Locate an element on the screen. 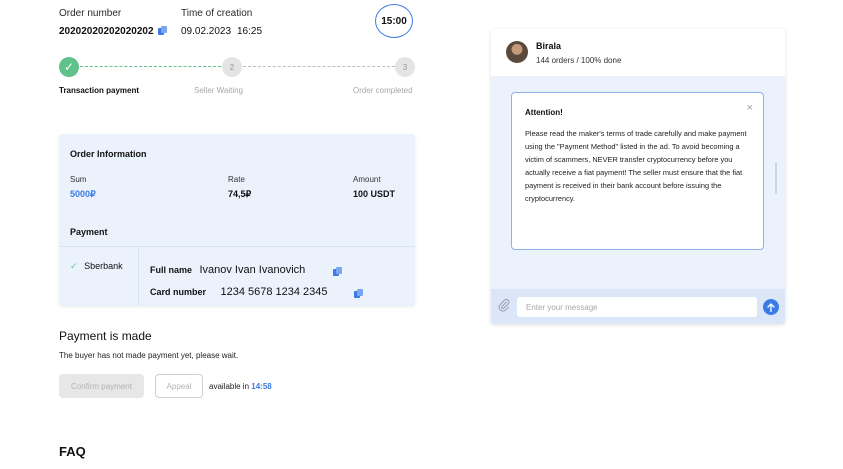 The width and height of the screenshot is (843, 469). card-number-label: Card number is located at coordinates (178, 292).